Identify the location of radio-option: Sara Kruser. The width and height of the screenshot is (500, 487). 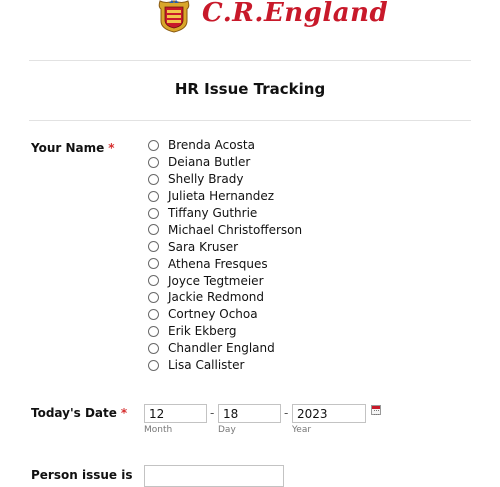
(225, 246).